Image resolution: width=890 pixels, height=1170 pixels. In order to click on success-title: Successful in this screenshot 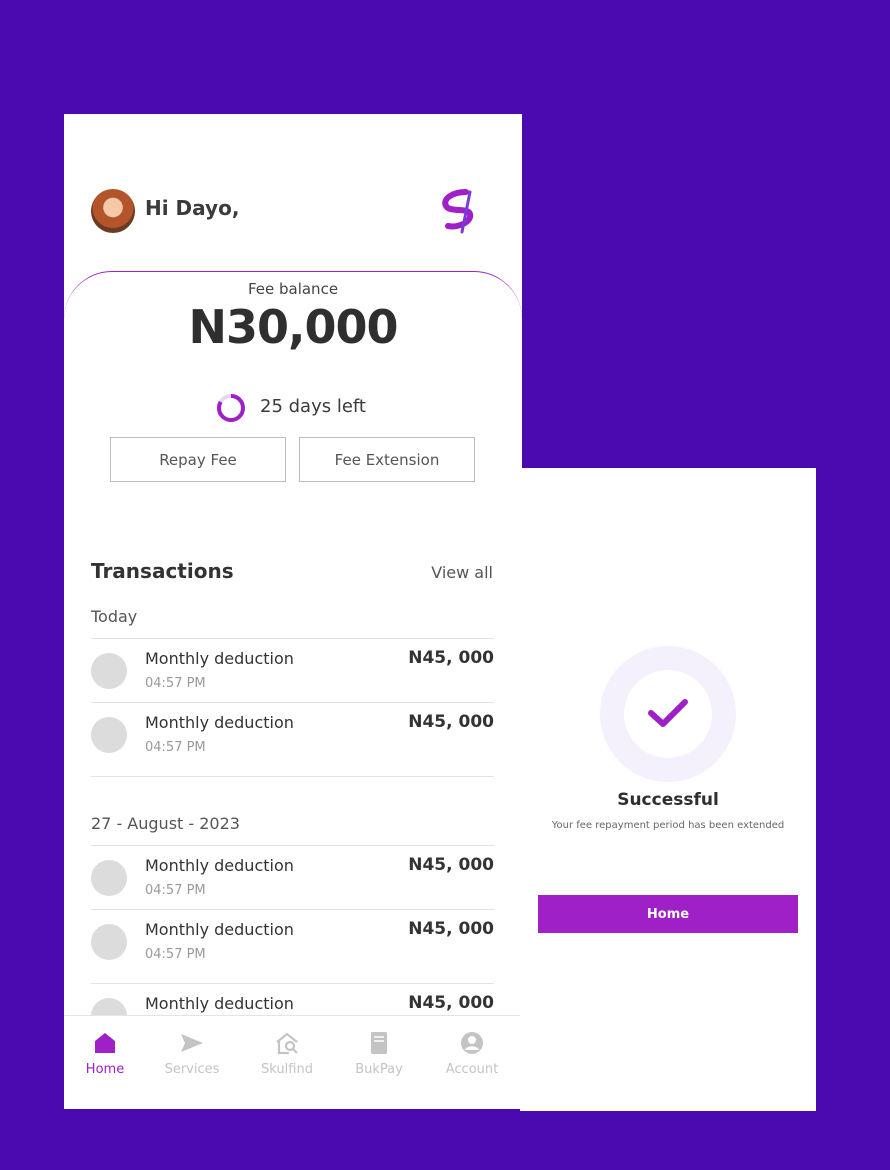, I will do `click(668, 800)`.